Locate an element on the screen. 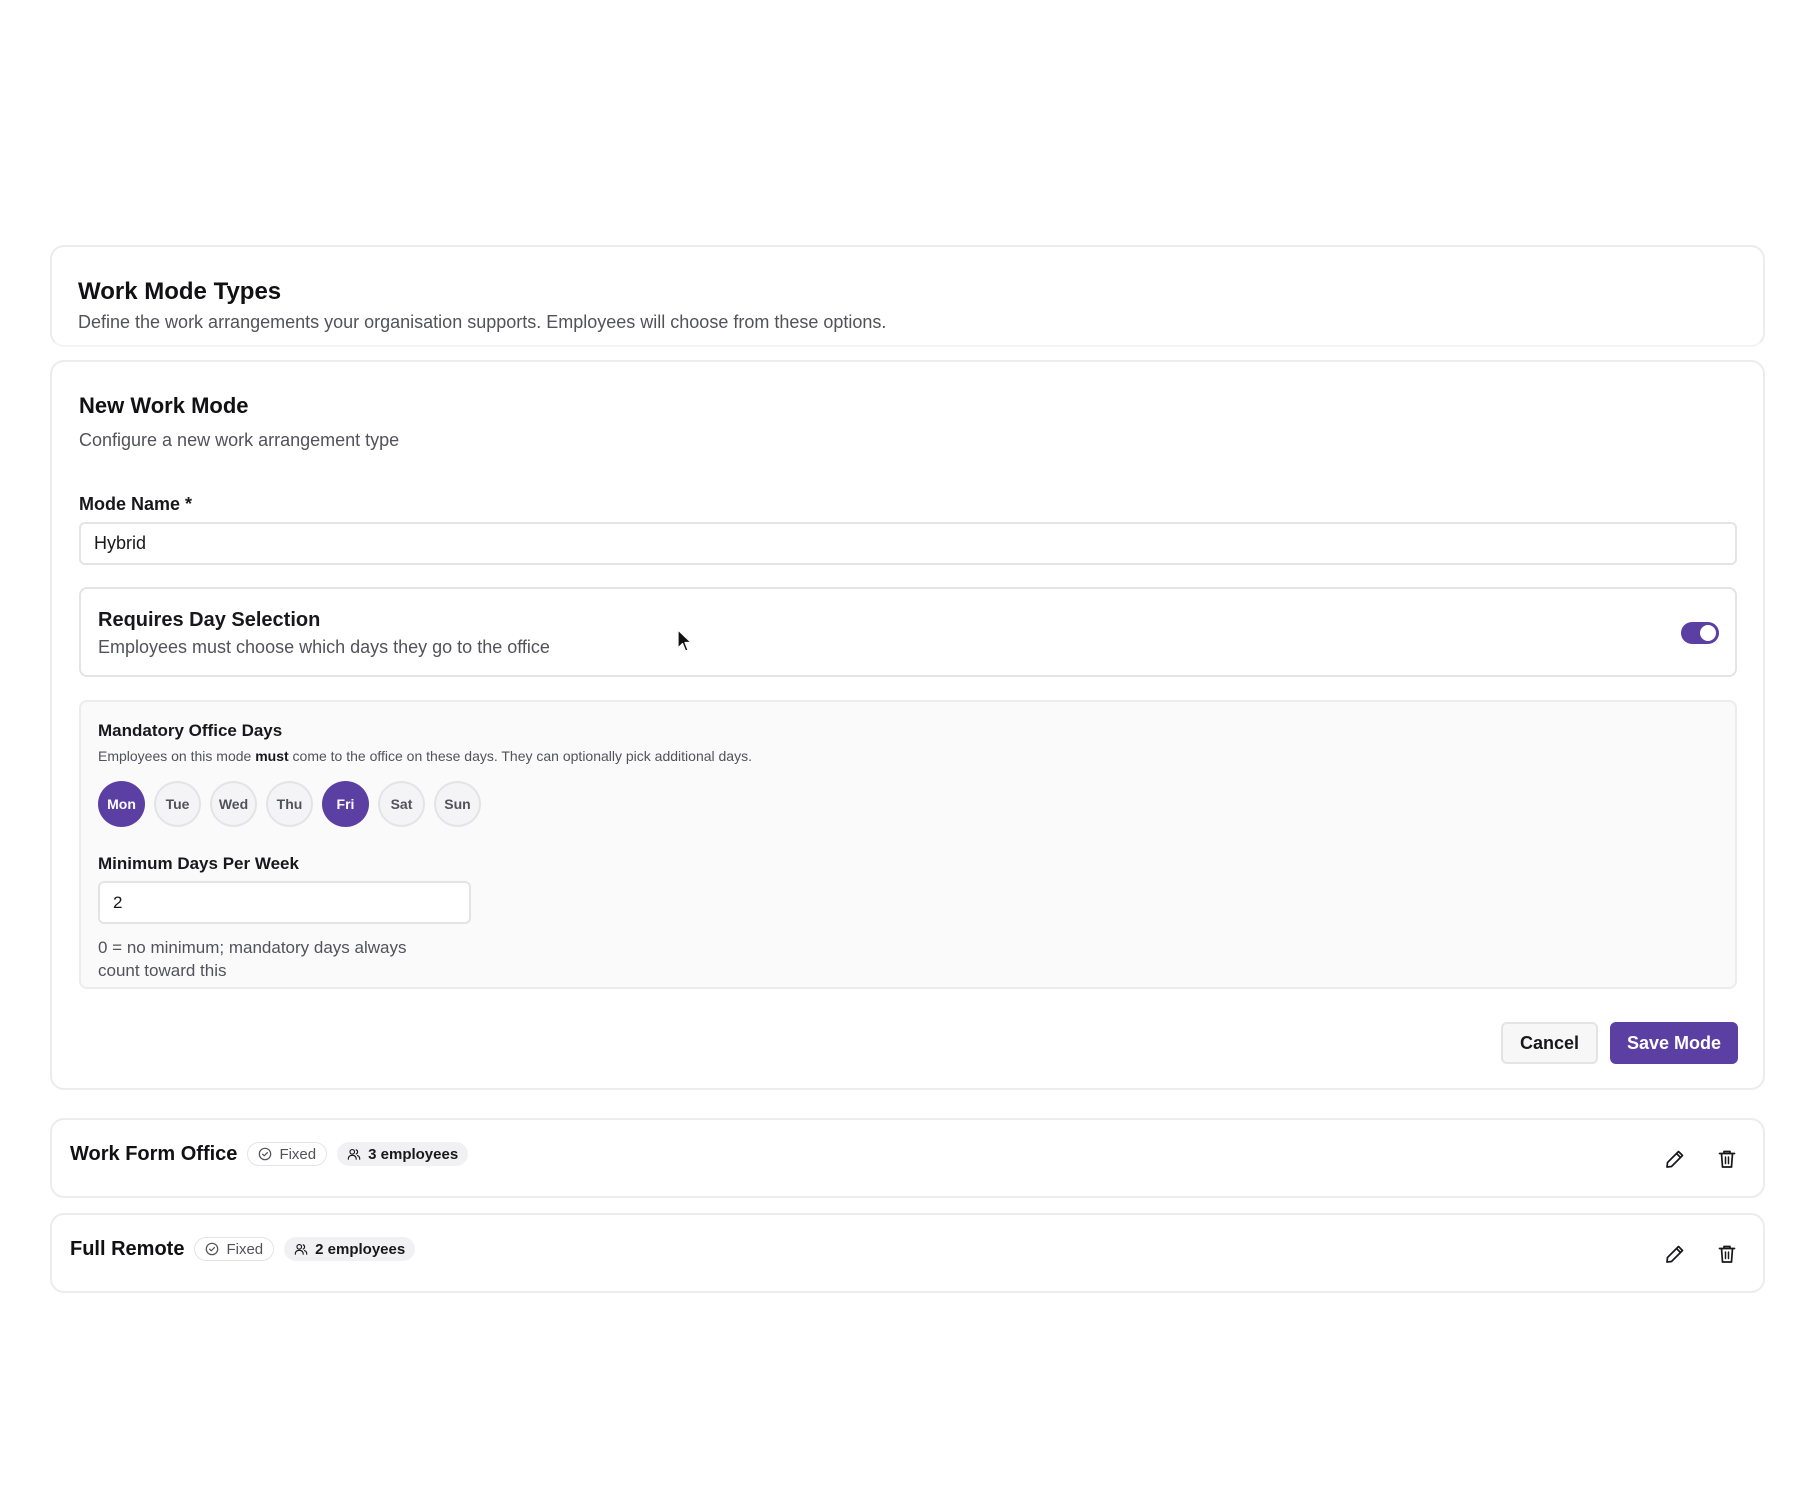 The image size is (1800, 1500). form-title: New Work Mode is located at coordinates (164, 405).